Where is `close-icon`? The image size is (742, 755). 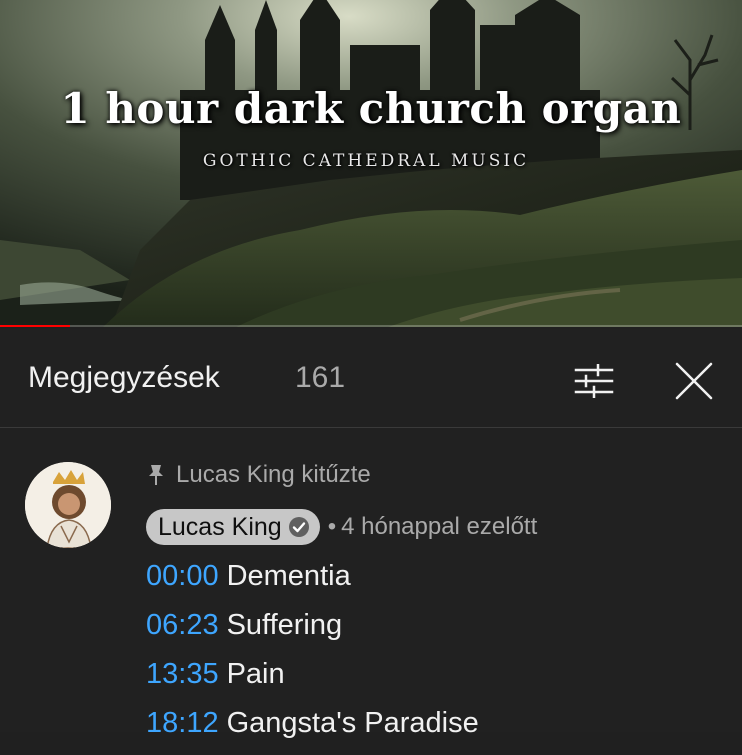
close-icon is located at coordinates (694, 381).